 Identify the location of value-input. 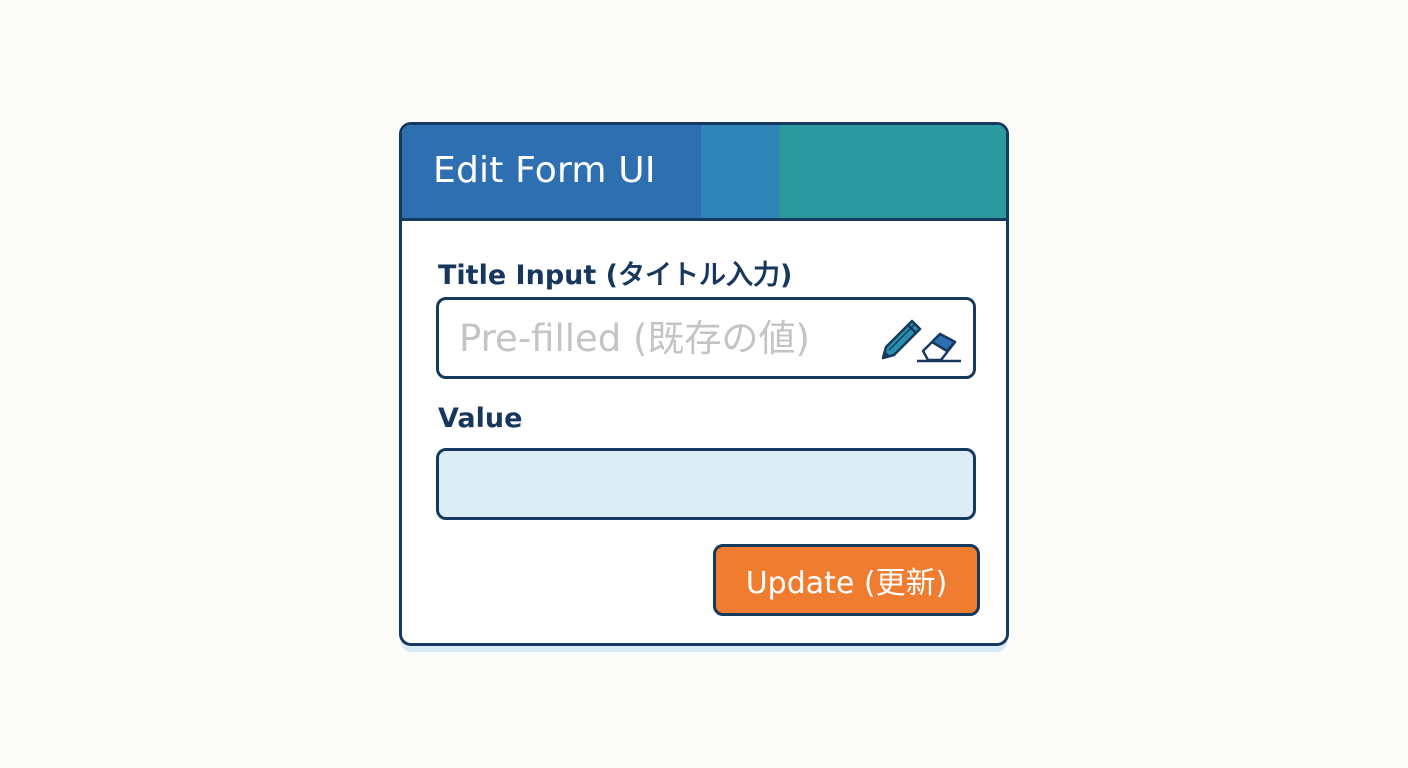
(706, 484).